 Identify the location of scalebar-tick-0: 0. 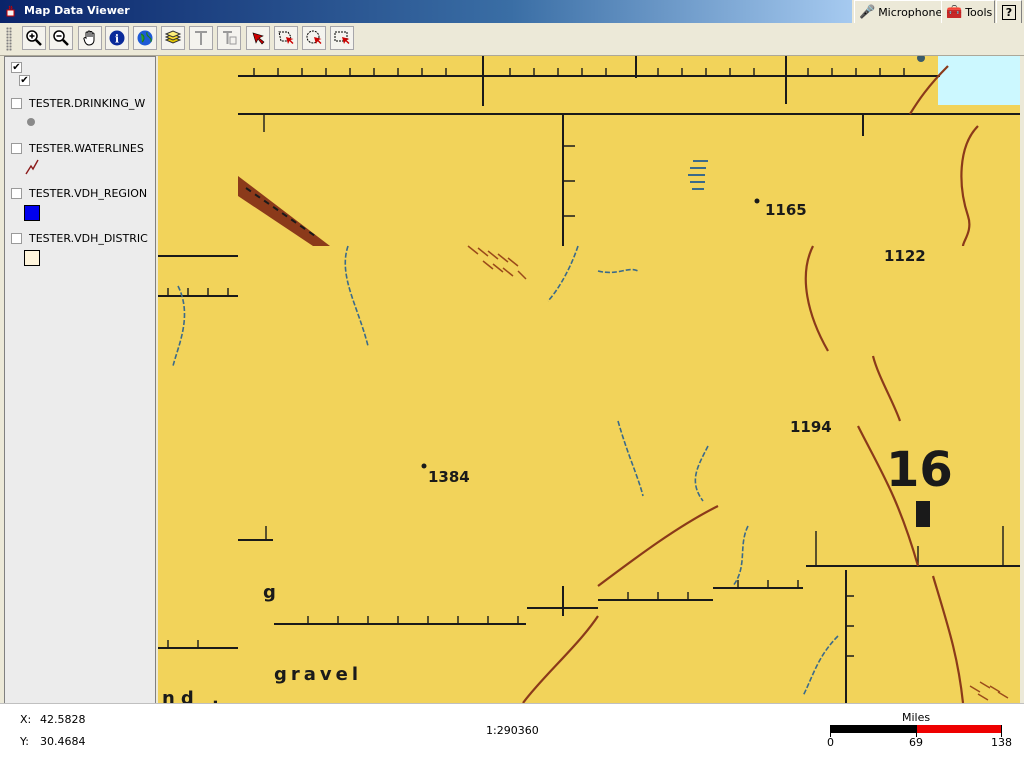
(830, 742).